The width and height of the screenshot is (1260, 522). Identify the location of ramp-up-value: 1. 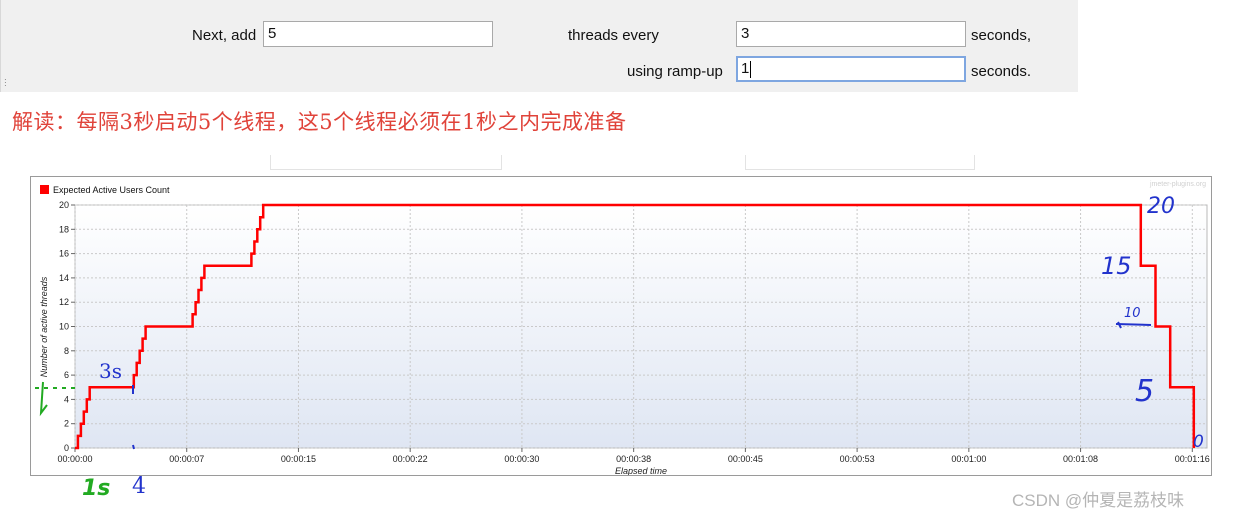
(745, 68).